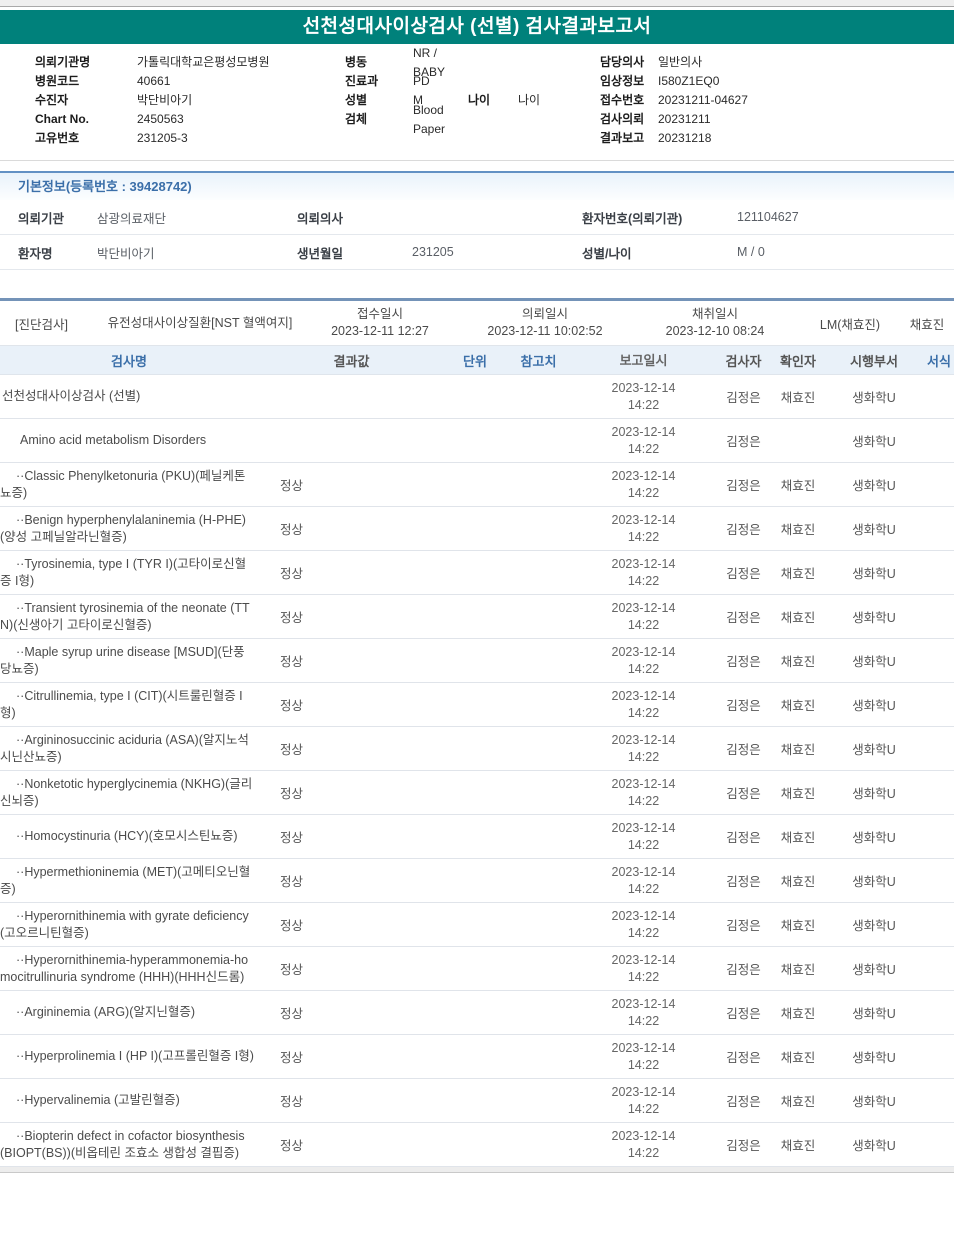 The height and width of the screenshot is (1246, 954). Describe the element at coordinates (685, 138) in the screenshot. I see `field-value: 20231218` at that location.